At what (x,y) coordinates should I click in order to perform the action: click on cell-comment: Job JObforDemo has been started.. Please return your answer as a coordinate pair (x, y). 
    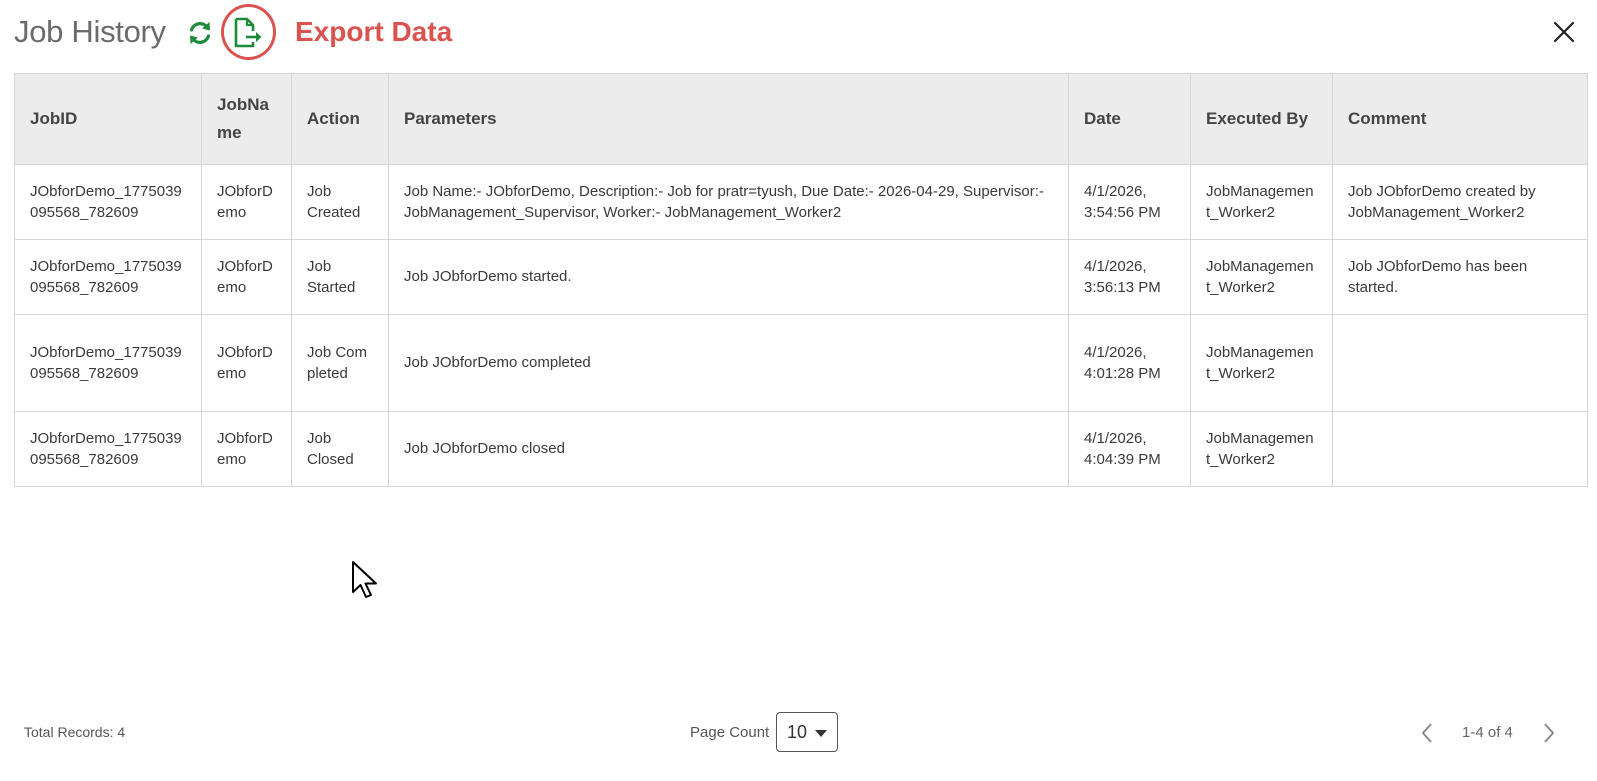
    Looking at the image, I should click on (1460, 277).